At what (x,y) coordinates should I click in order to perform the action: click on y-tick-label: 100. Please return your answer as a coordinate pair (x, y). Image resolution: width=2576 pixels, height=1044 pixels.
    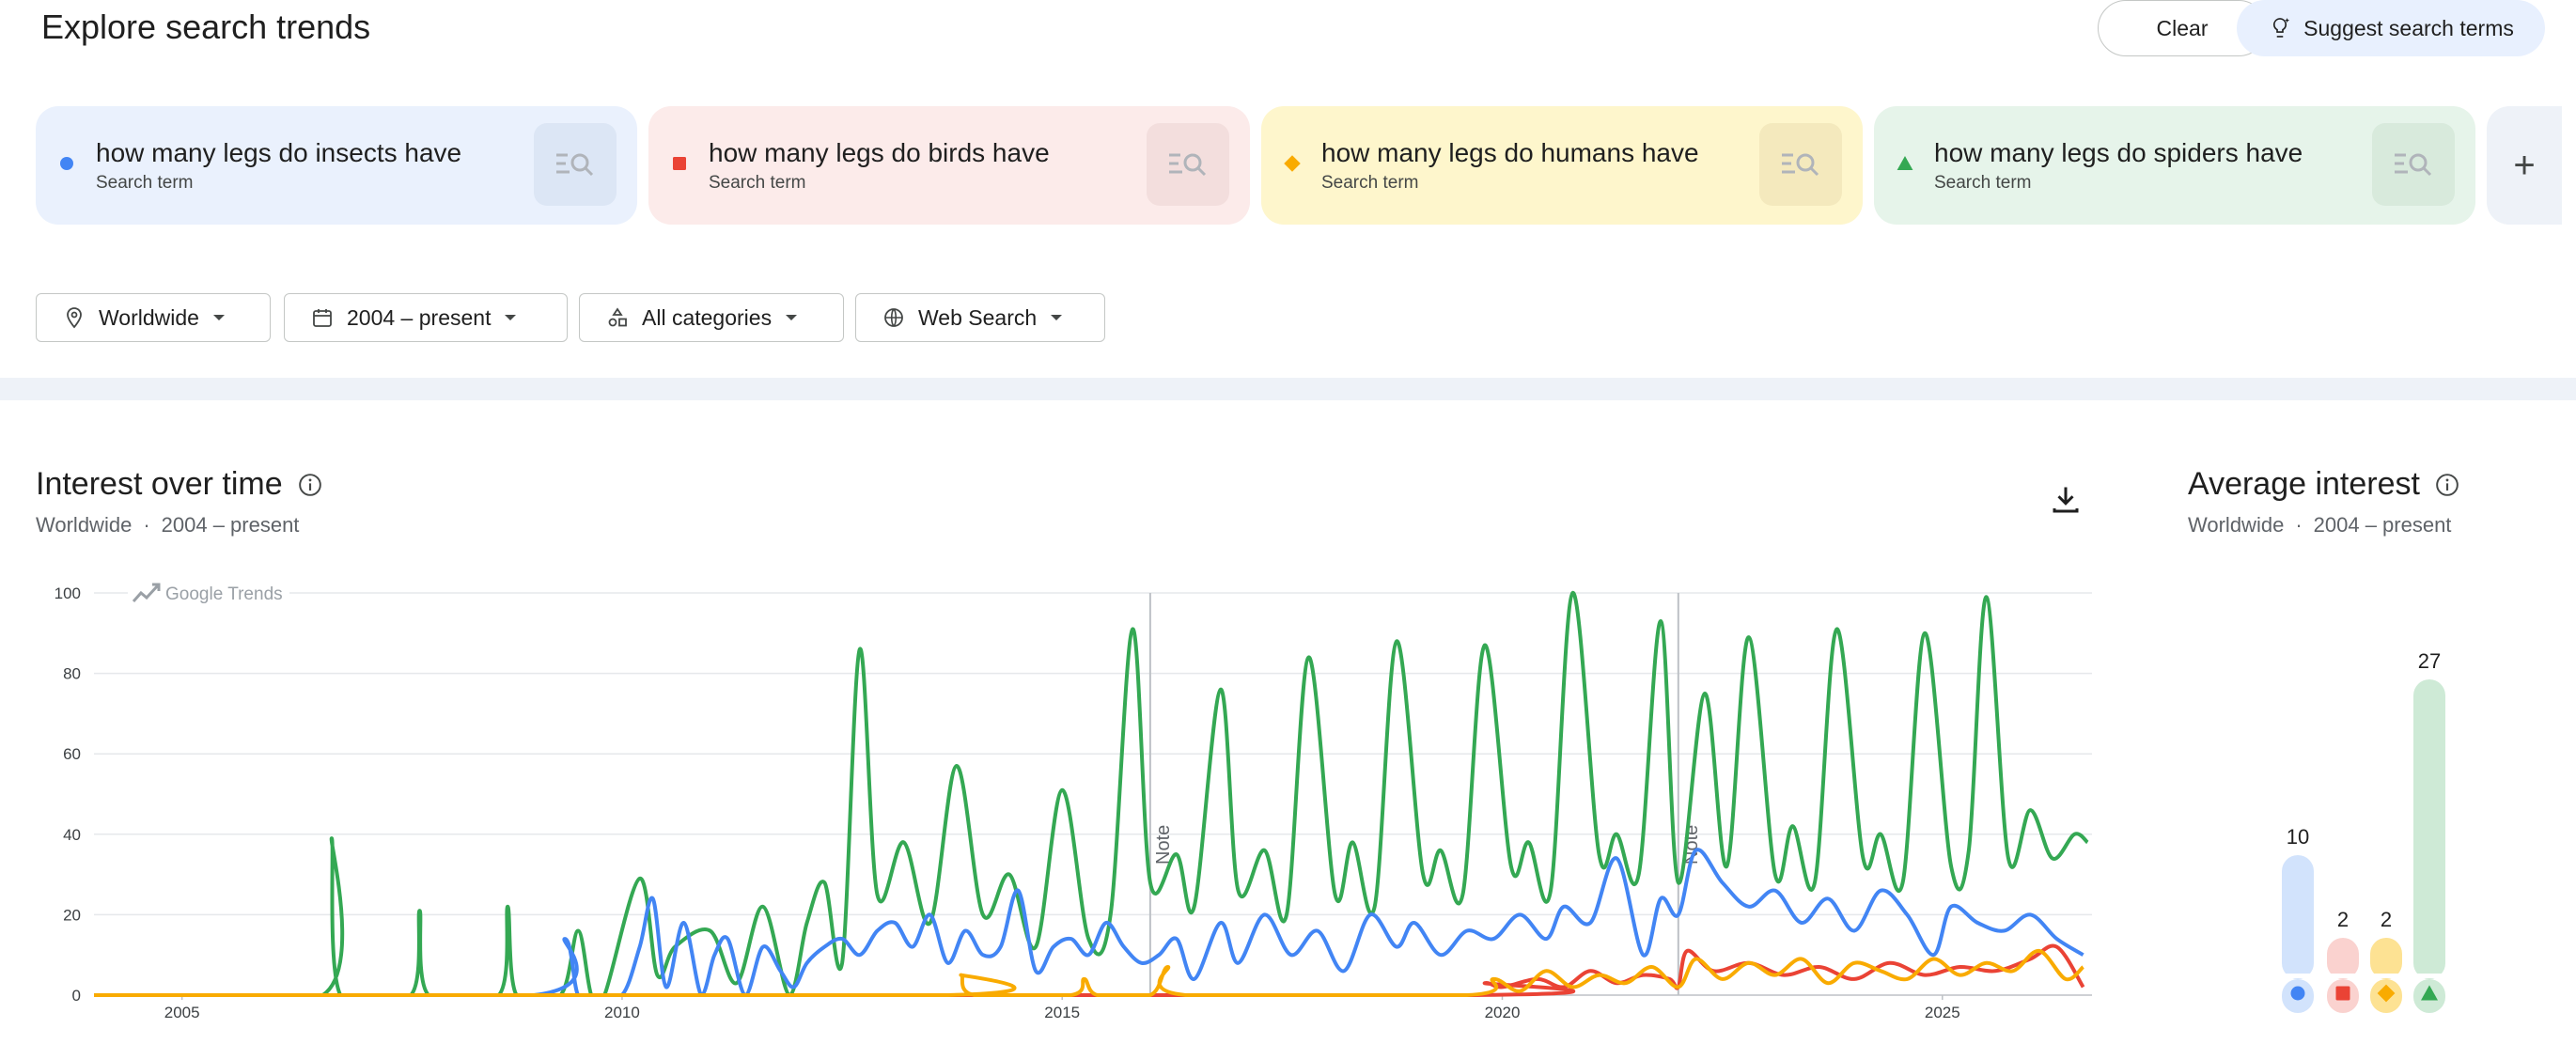
    Looking at the image, I should click on (68, 593).